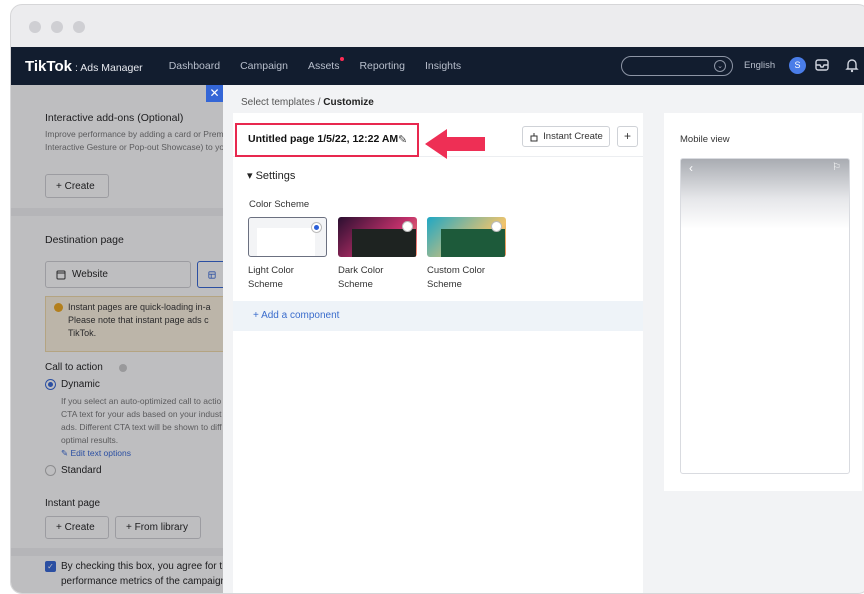 The height and width of the screenshot is (594, 864). What do you see at coordinates (316, 227) in the screenshot?
I see `scheme-radio-selected` at bounding box center [316, 227].